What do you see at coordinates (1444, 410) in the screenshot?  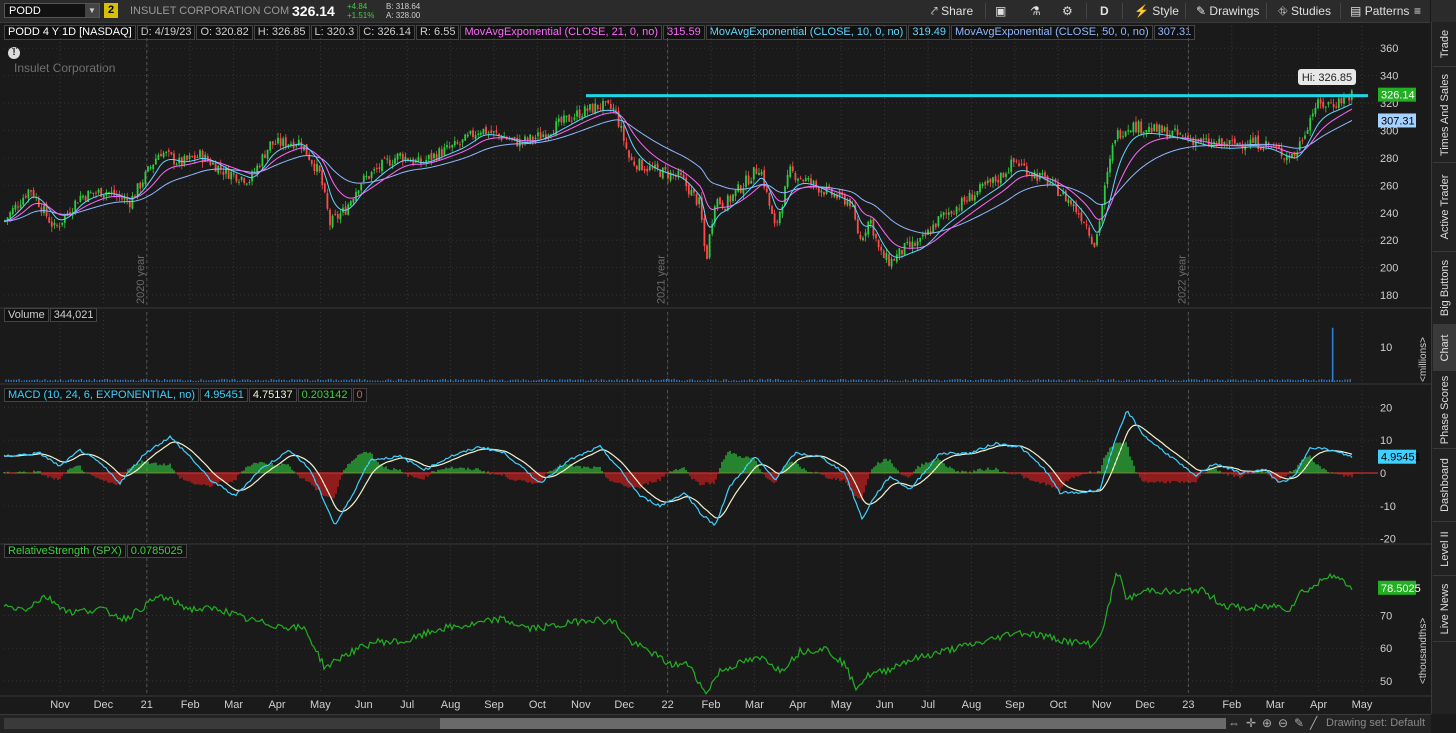 I see `sidebar-tab-phase-scores: Phase Scores` at bounding box center [1444, 410].